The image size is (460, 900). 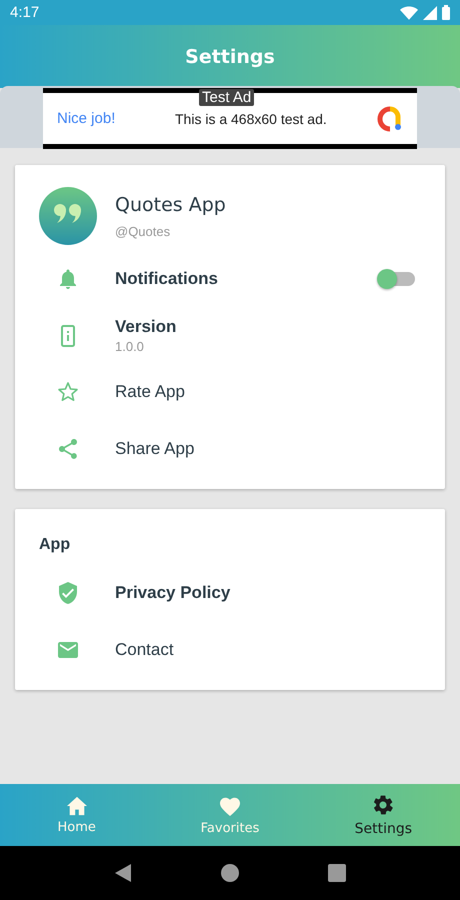 What do you see at coordinates (397, 279) in the screenshot?
I see `toggle-switch` at bounding box center [397, 279].